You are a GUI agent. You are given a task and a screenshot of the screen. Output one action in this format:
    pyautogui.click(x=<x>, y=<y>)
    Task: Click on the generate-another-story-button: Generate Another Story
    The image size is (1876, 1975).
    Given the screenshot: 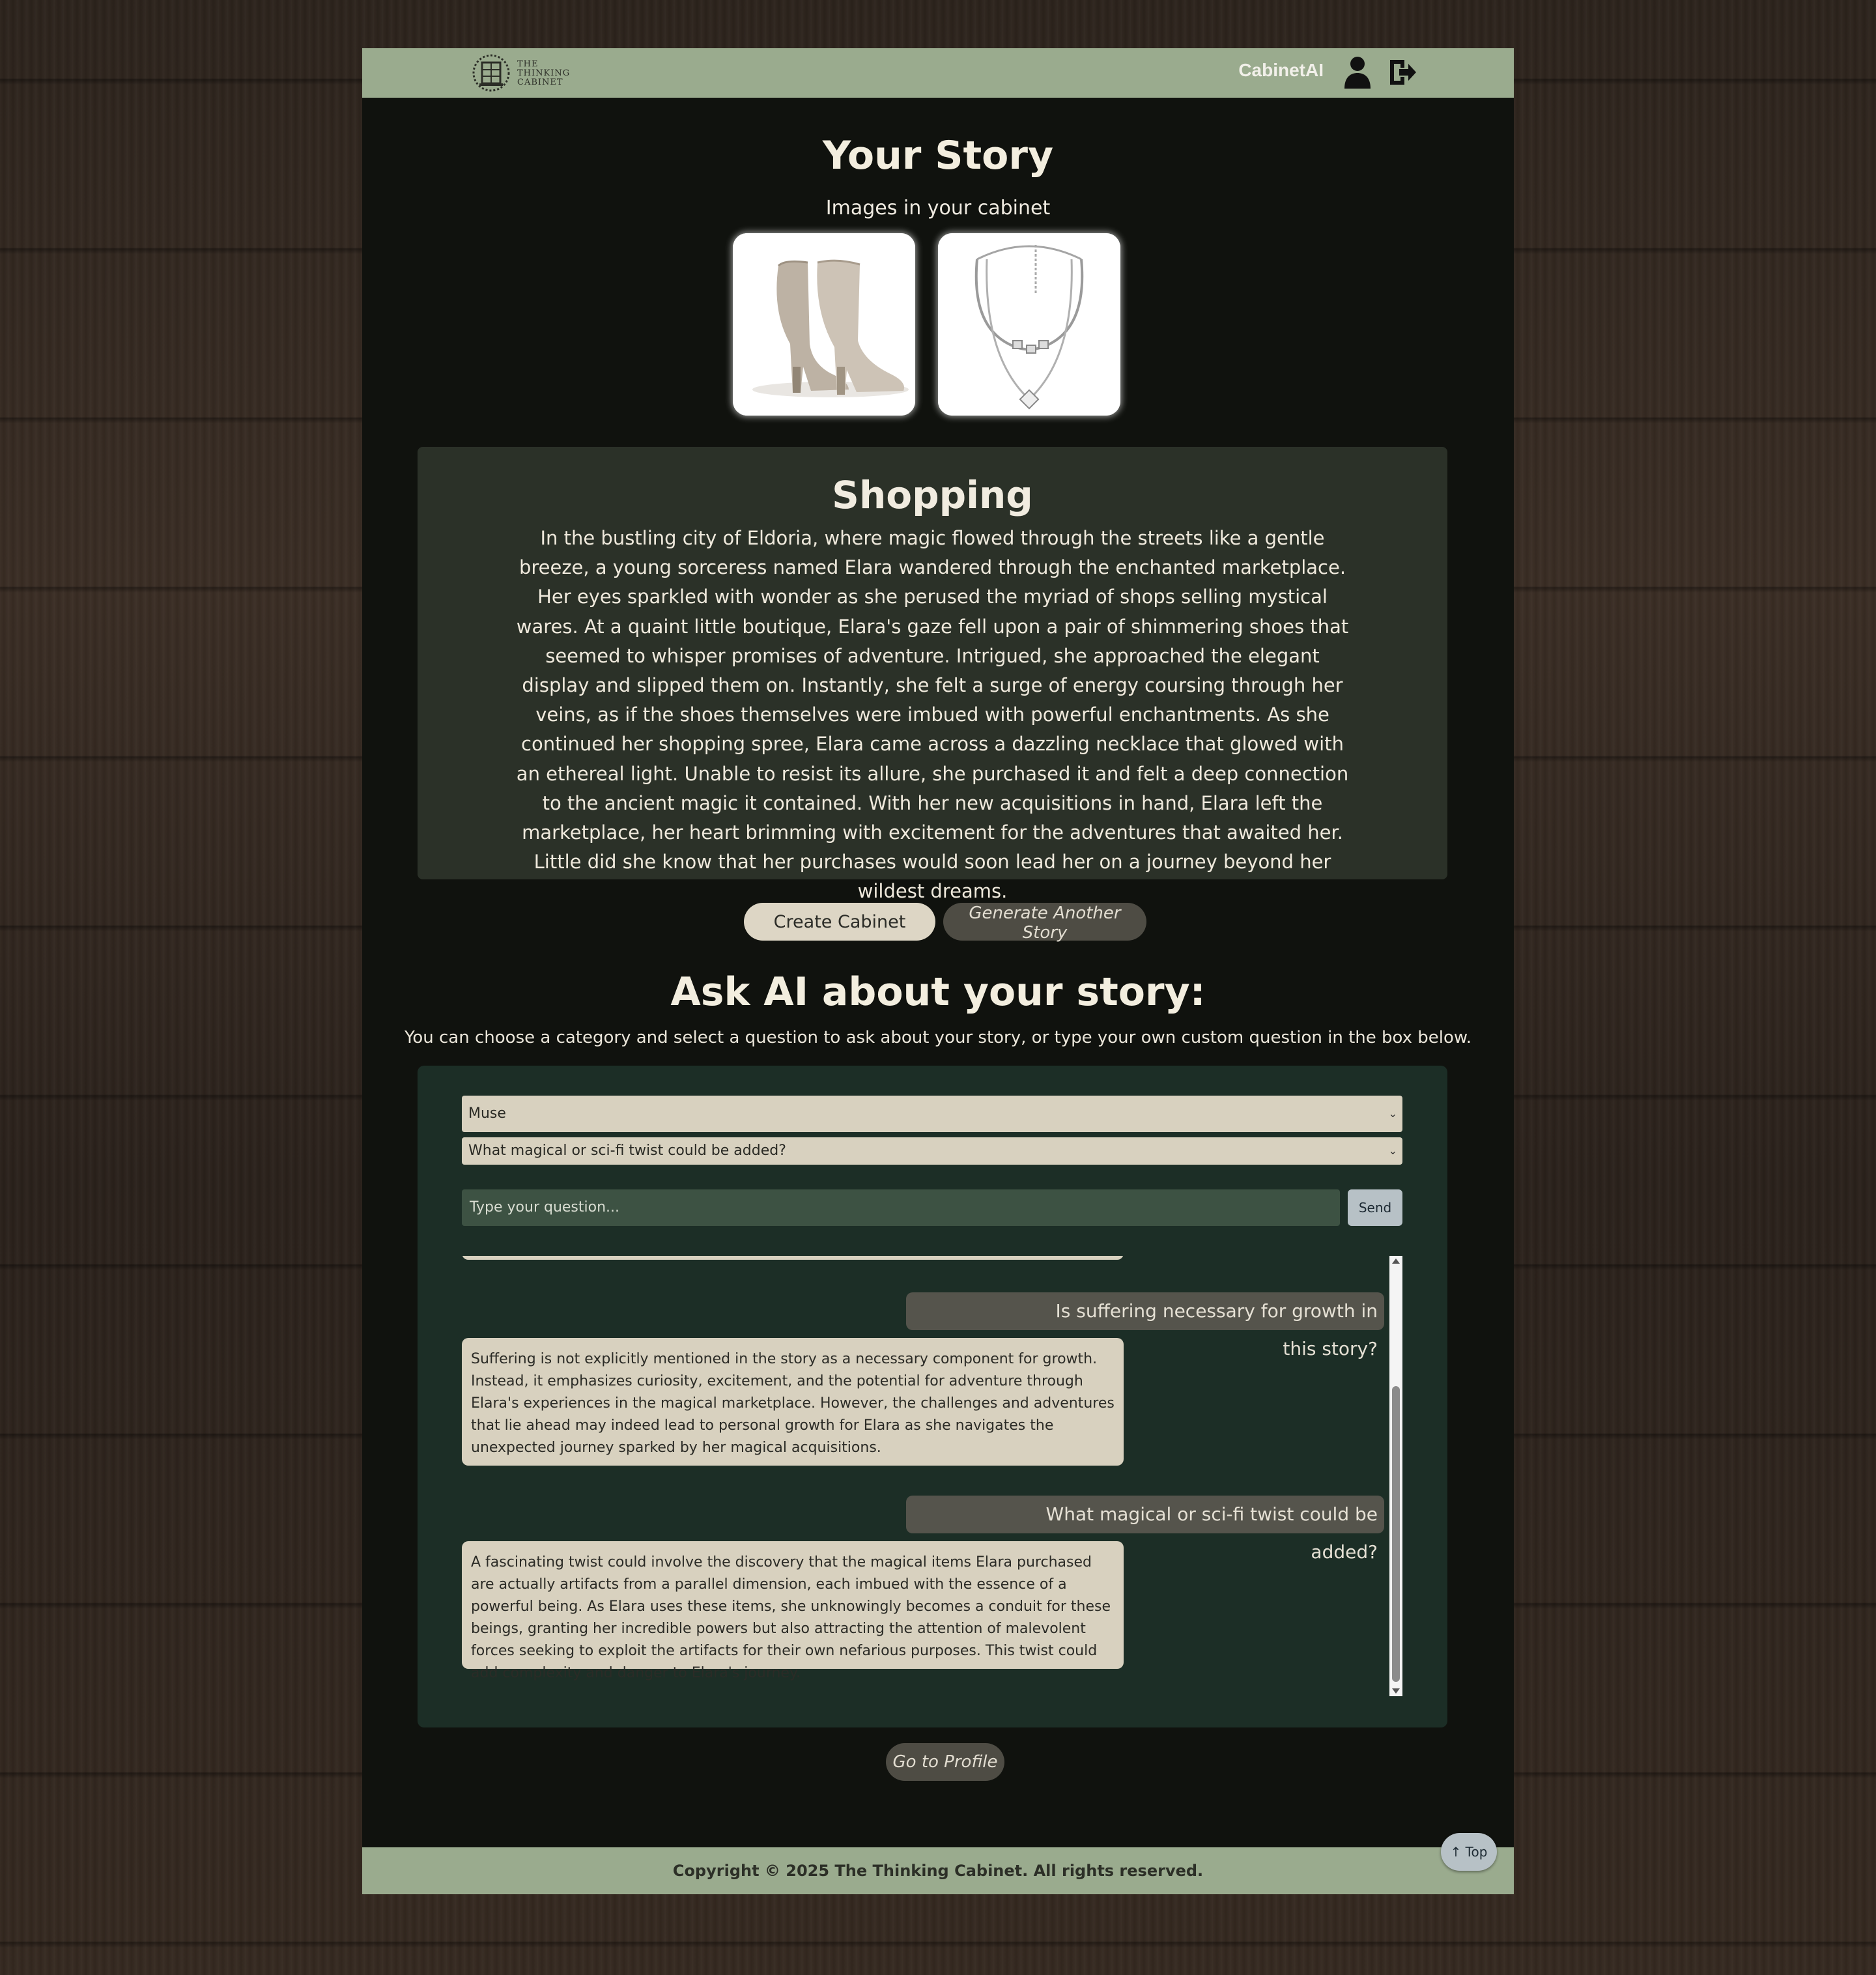 What is the action you would take?
    pyautogui.click(x=1044, y=923)
    